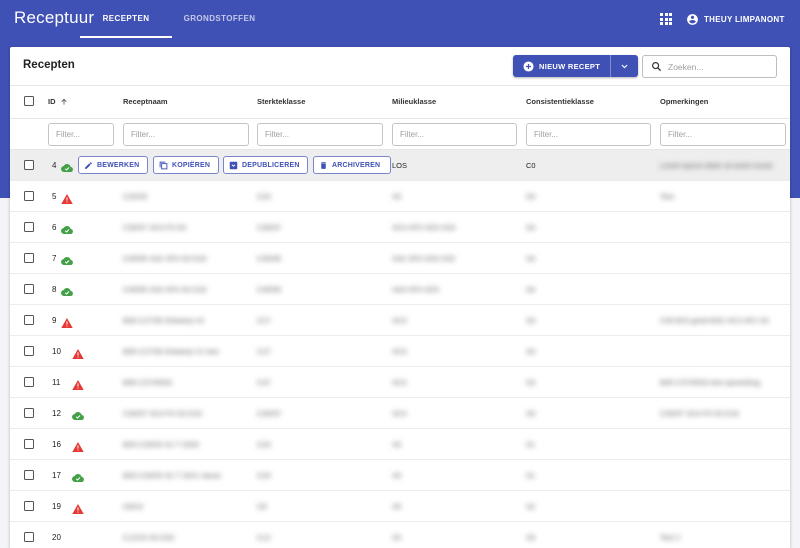  I want to click on account-circle-icon, so click(692, 19).